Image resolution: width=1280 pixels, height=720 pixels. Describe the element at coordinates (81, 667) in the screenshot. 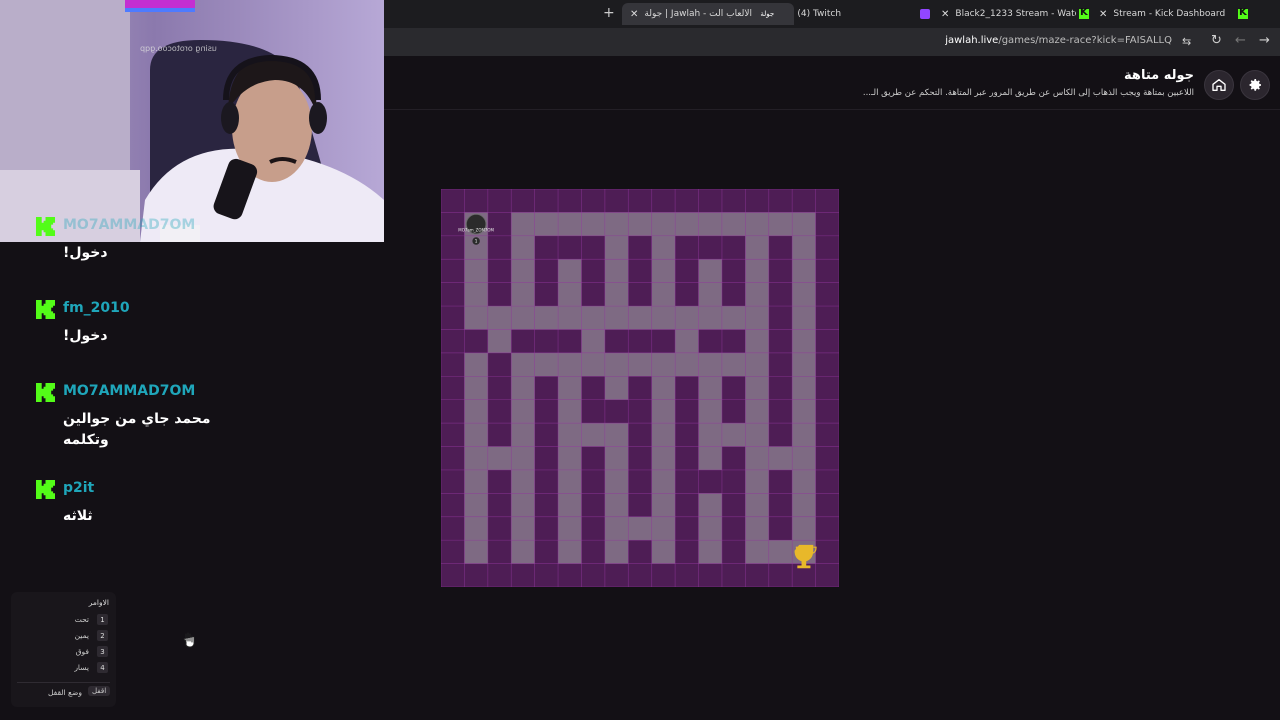

I see `command-label: يسار` at that location.